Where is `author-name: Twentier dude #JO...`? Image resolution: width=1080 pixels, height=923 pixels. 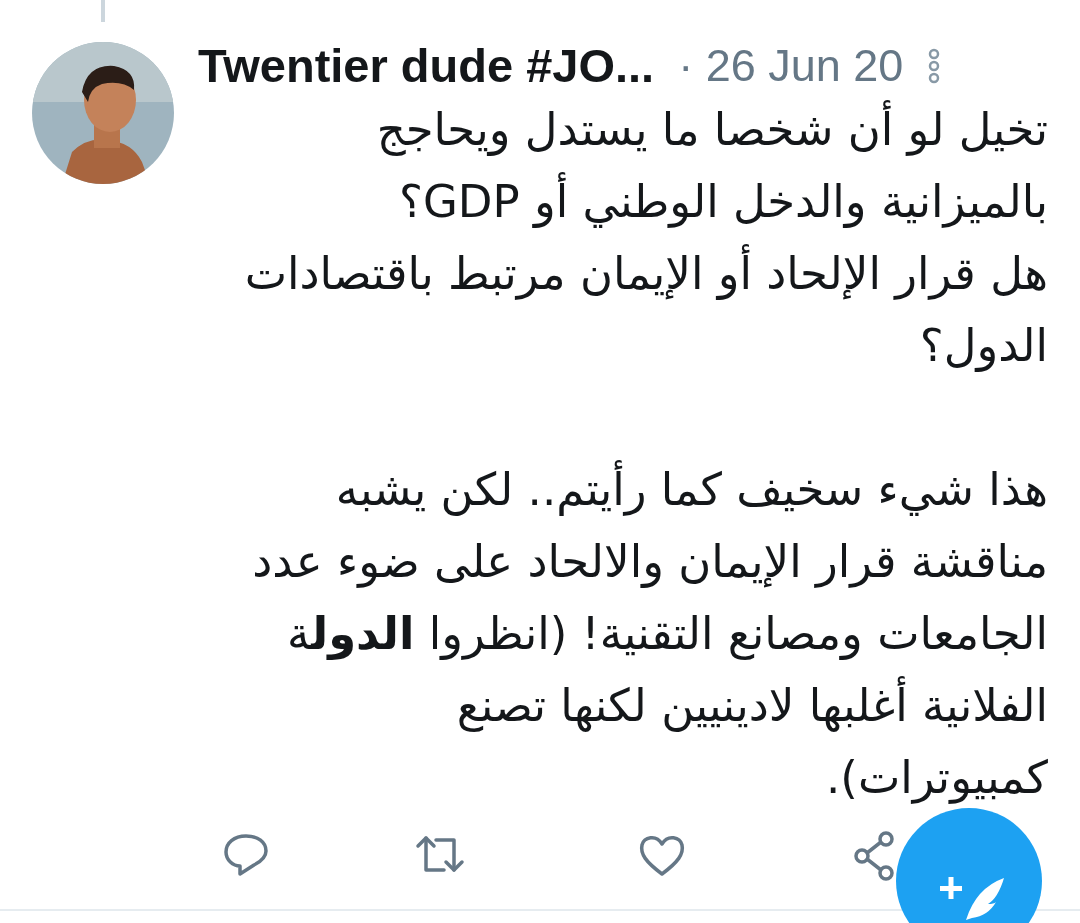 author-name: Twentier dude #JO... is located at coordinates (426, 66).